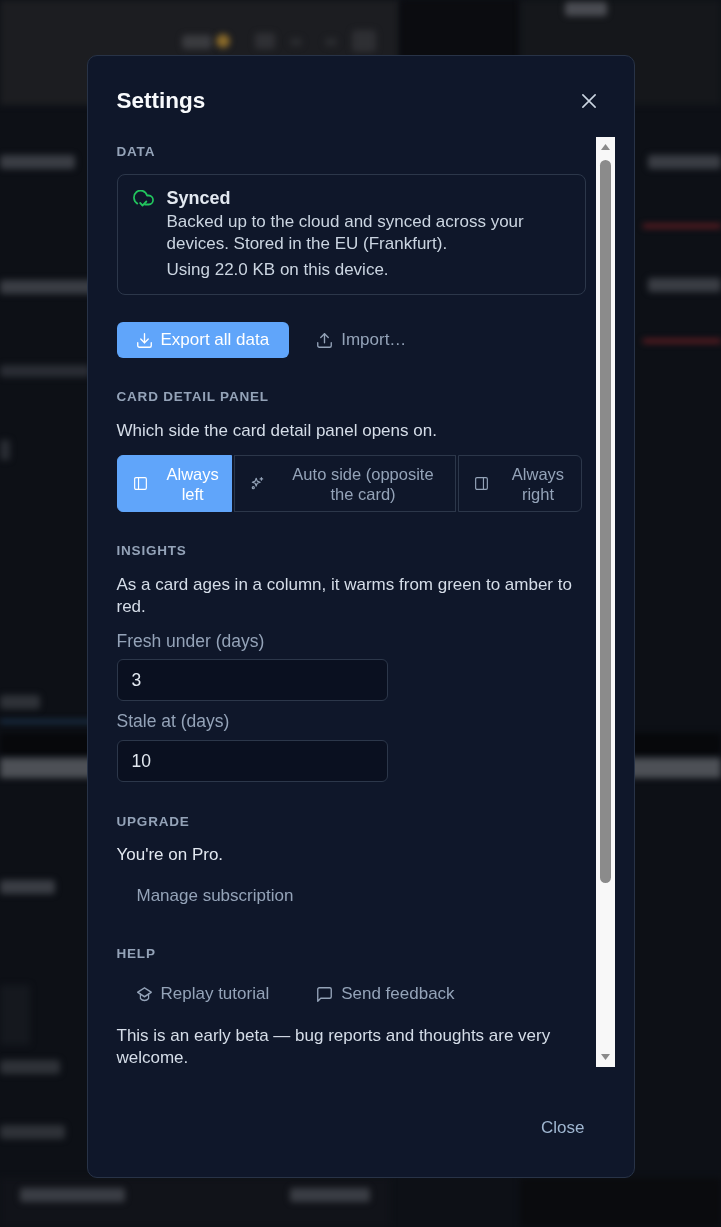  I want to click on sync-description: Backed up to the cloud and synced across your devices. Stored in the EU (Frankfurt)., so click(345, 233).